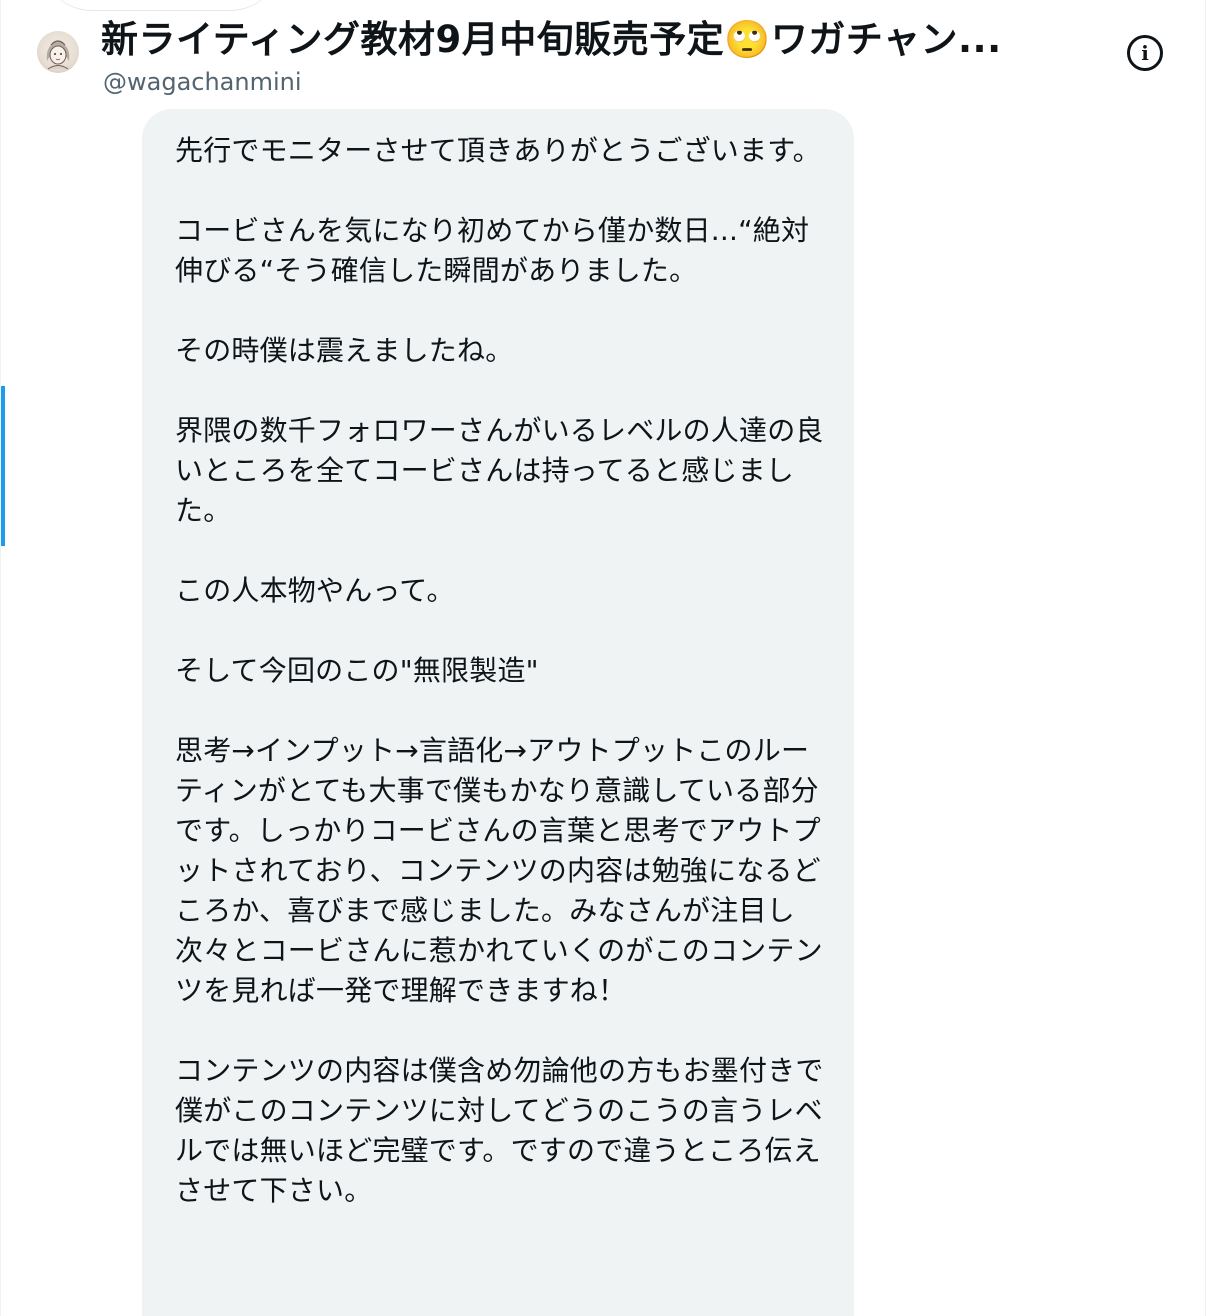  I want to click on avatar-illustration-icon, so click(58, 52).